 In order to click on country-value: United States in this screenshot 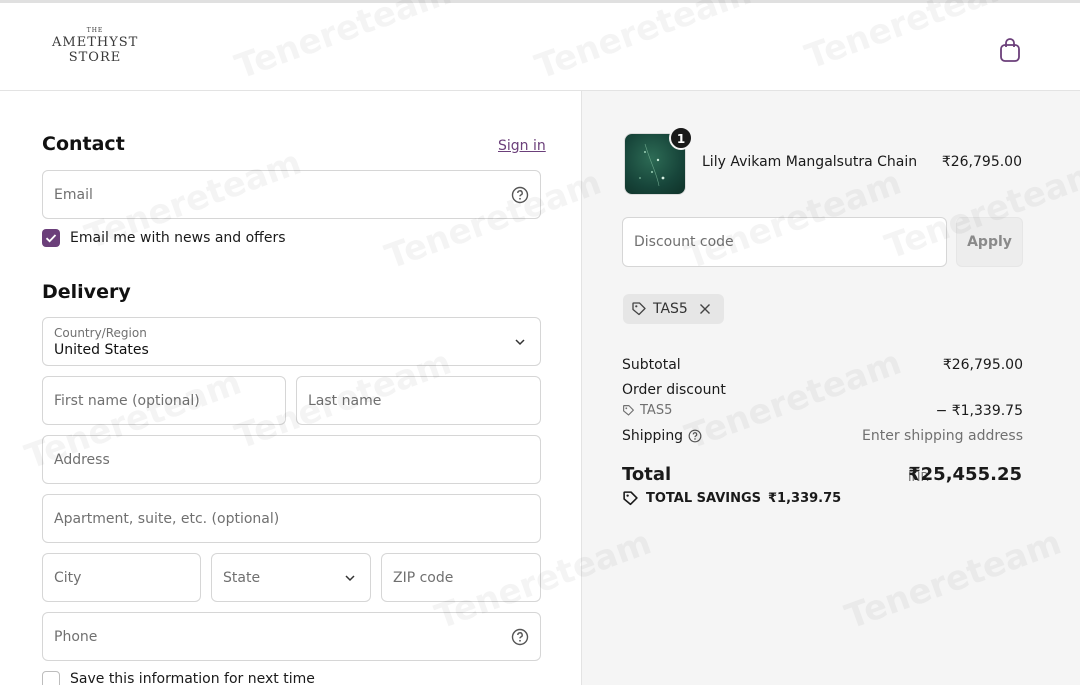, I will do `click(101, 350)`.